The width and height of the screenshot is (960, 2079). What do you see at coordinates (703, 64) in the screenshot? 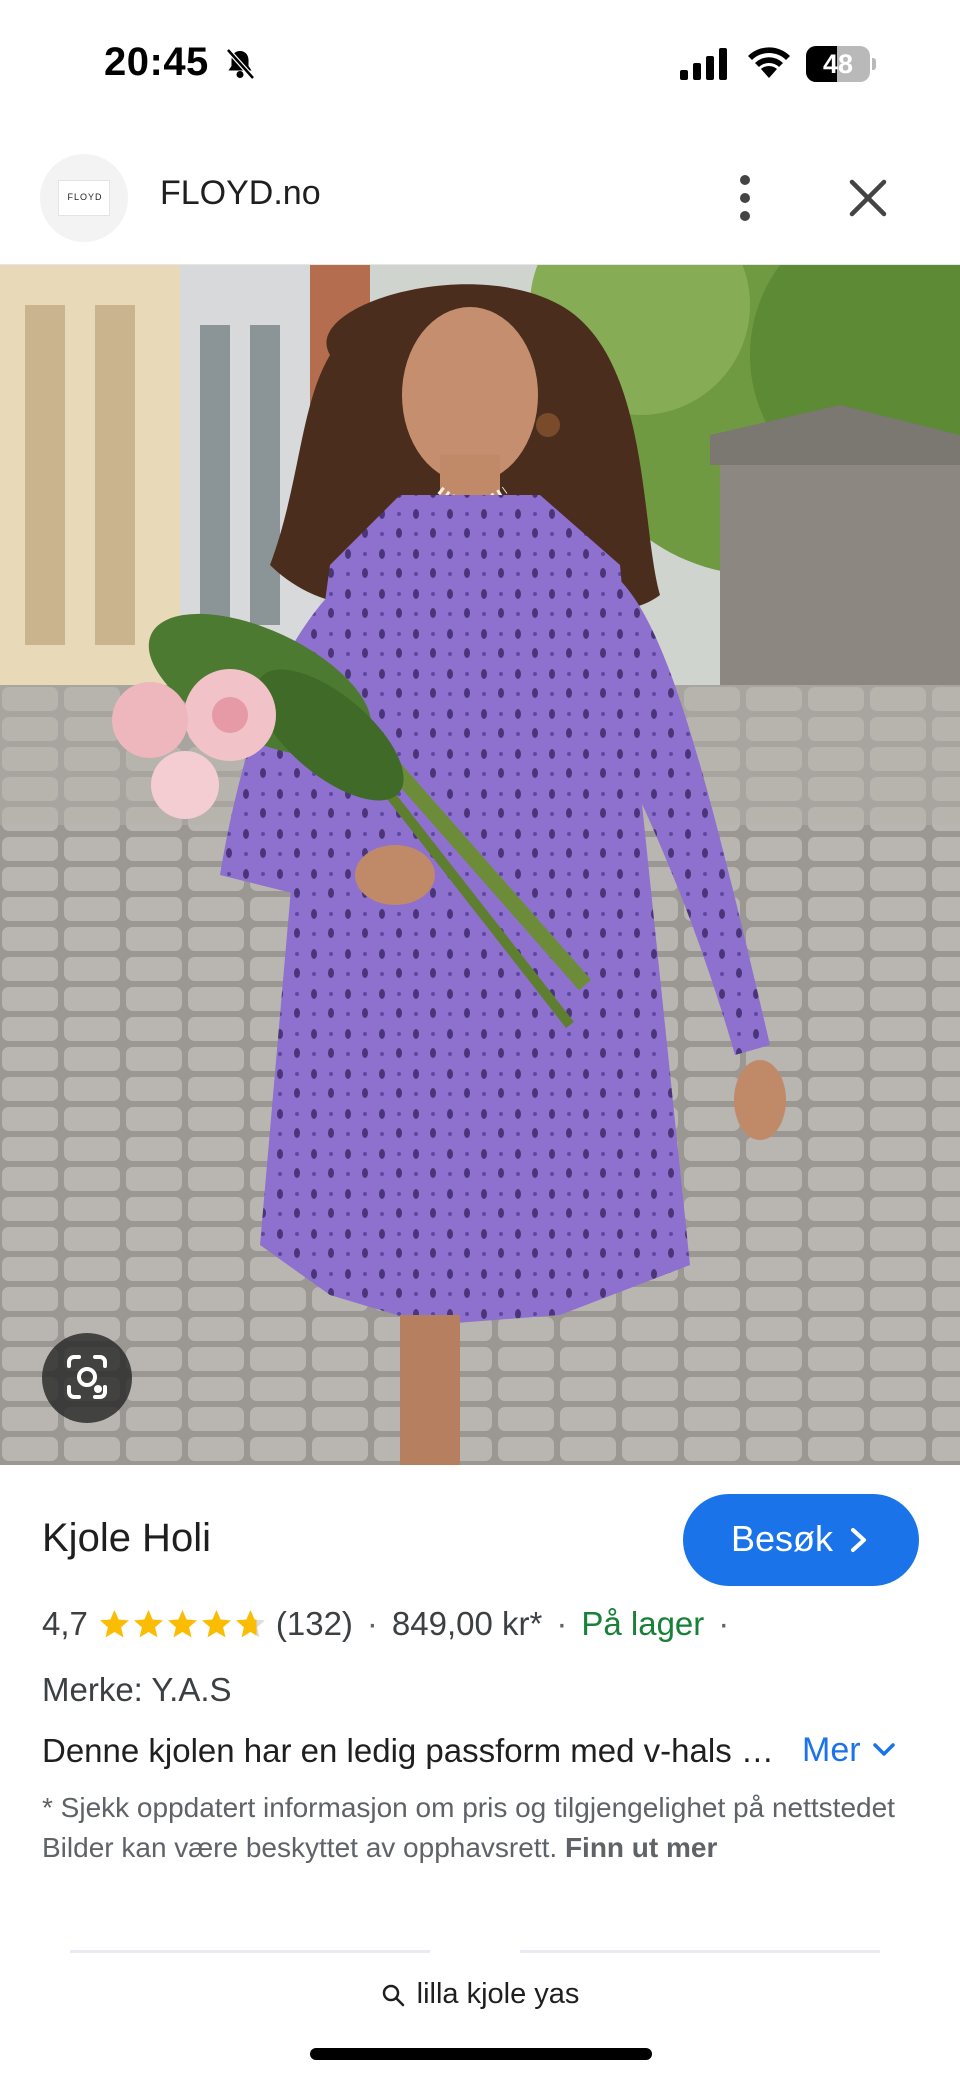
I see `signal-icon` at bounding box center [703, 64].